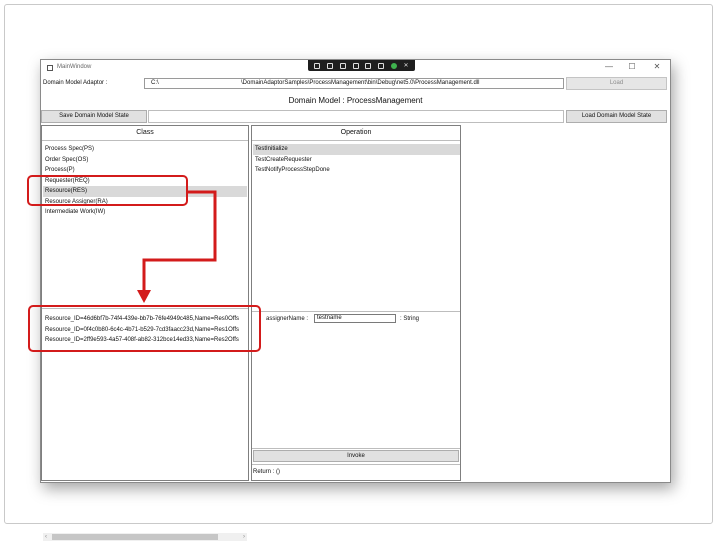 This screenshot has width=720, height=541. Describe the element at coordinates (46, 537) in the screenshot. I see `scroll-left-arrow: ‹` at that location.